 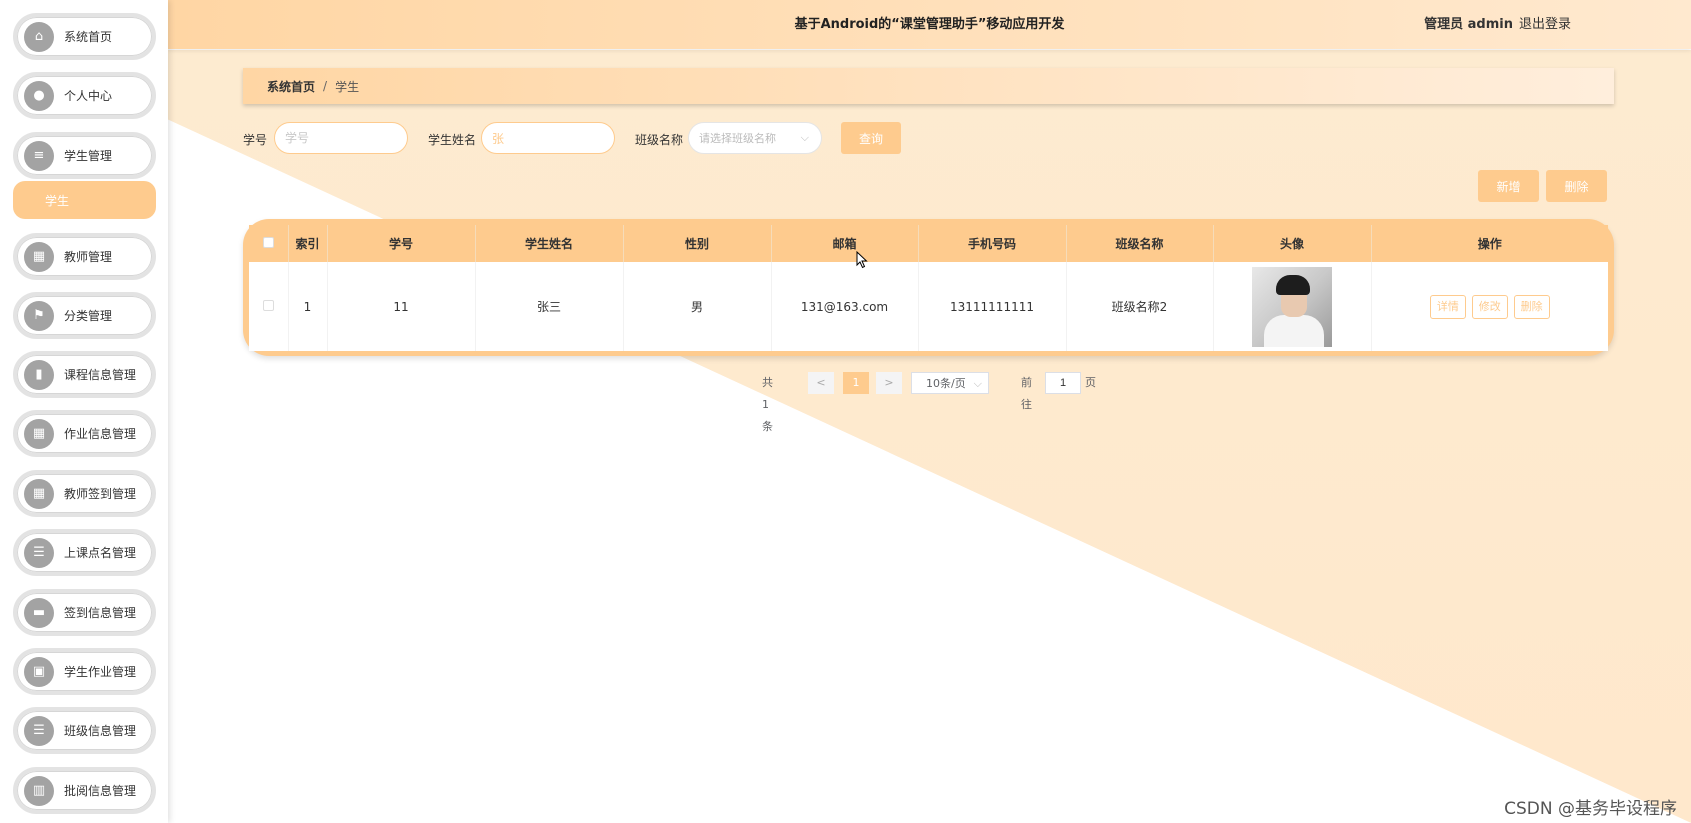 What do you see at coordinates (291, 86) in the screenshot?
I see `breadcrumb-home: 系统首页` at bounding box center [291, 86].